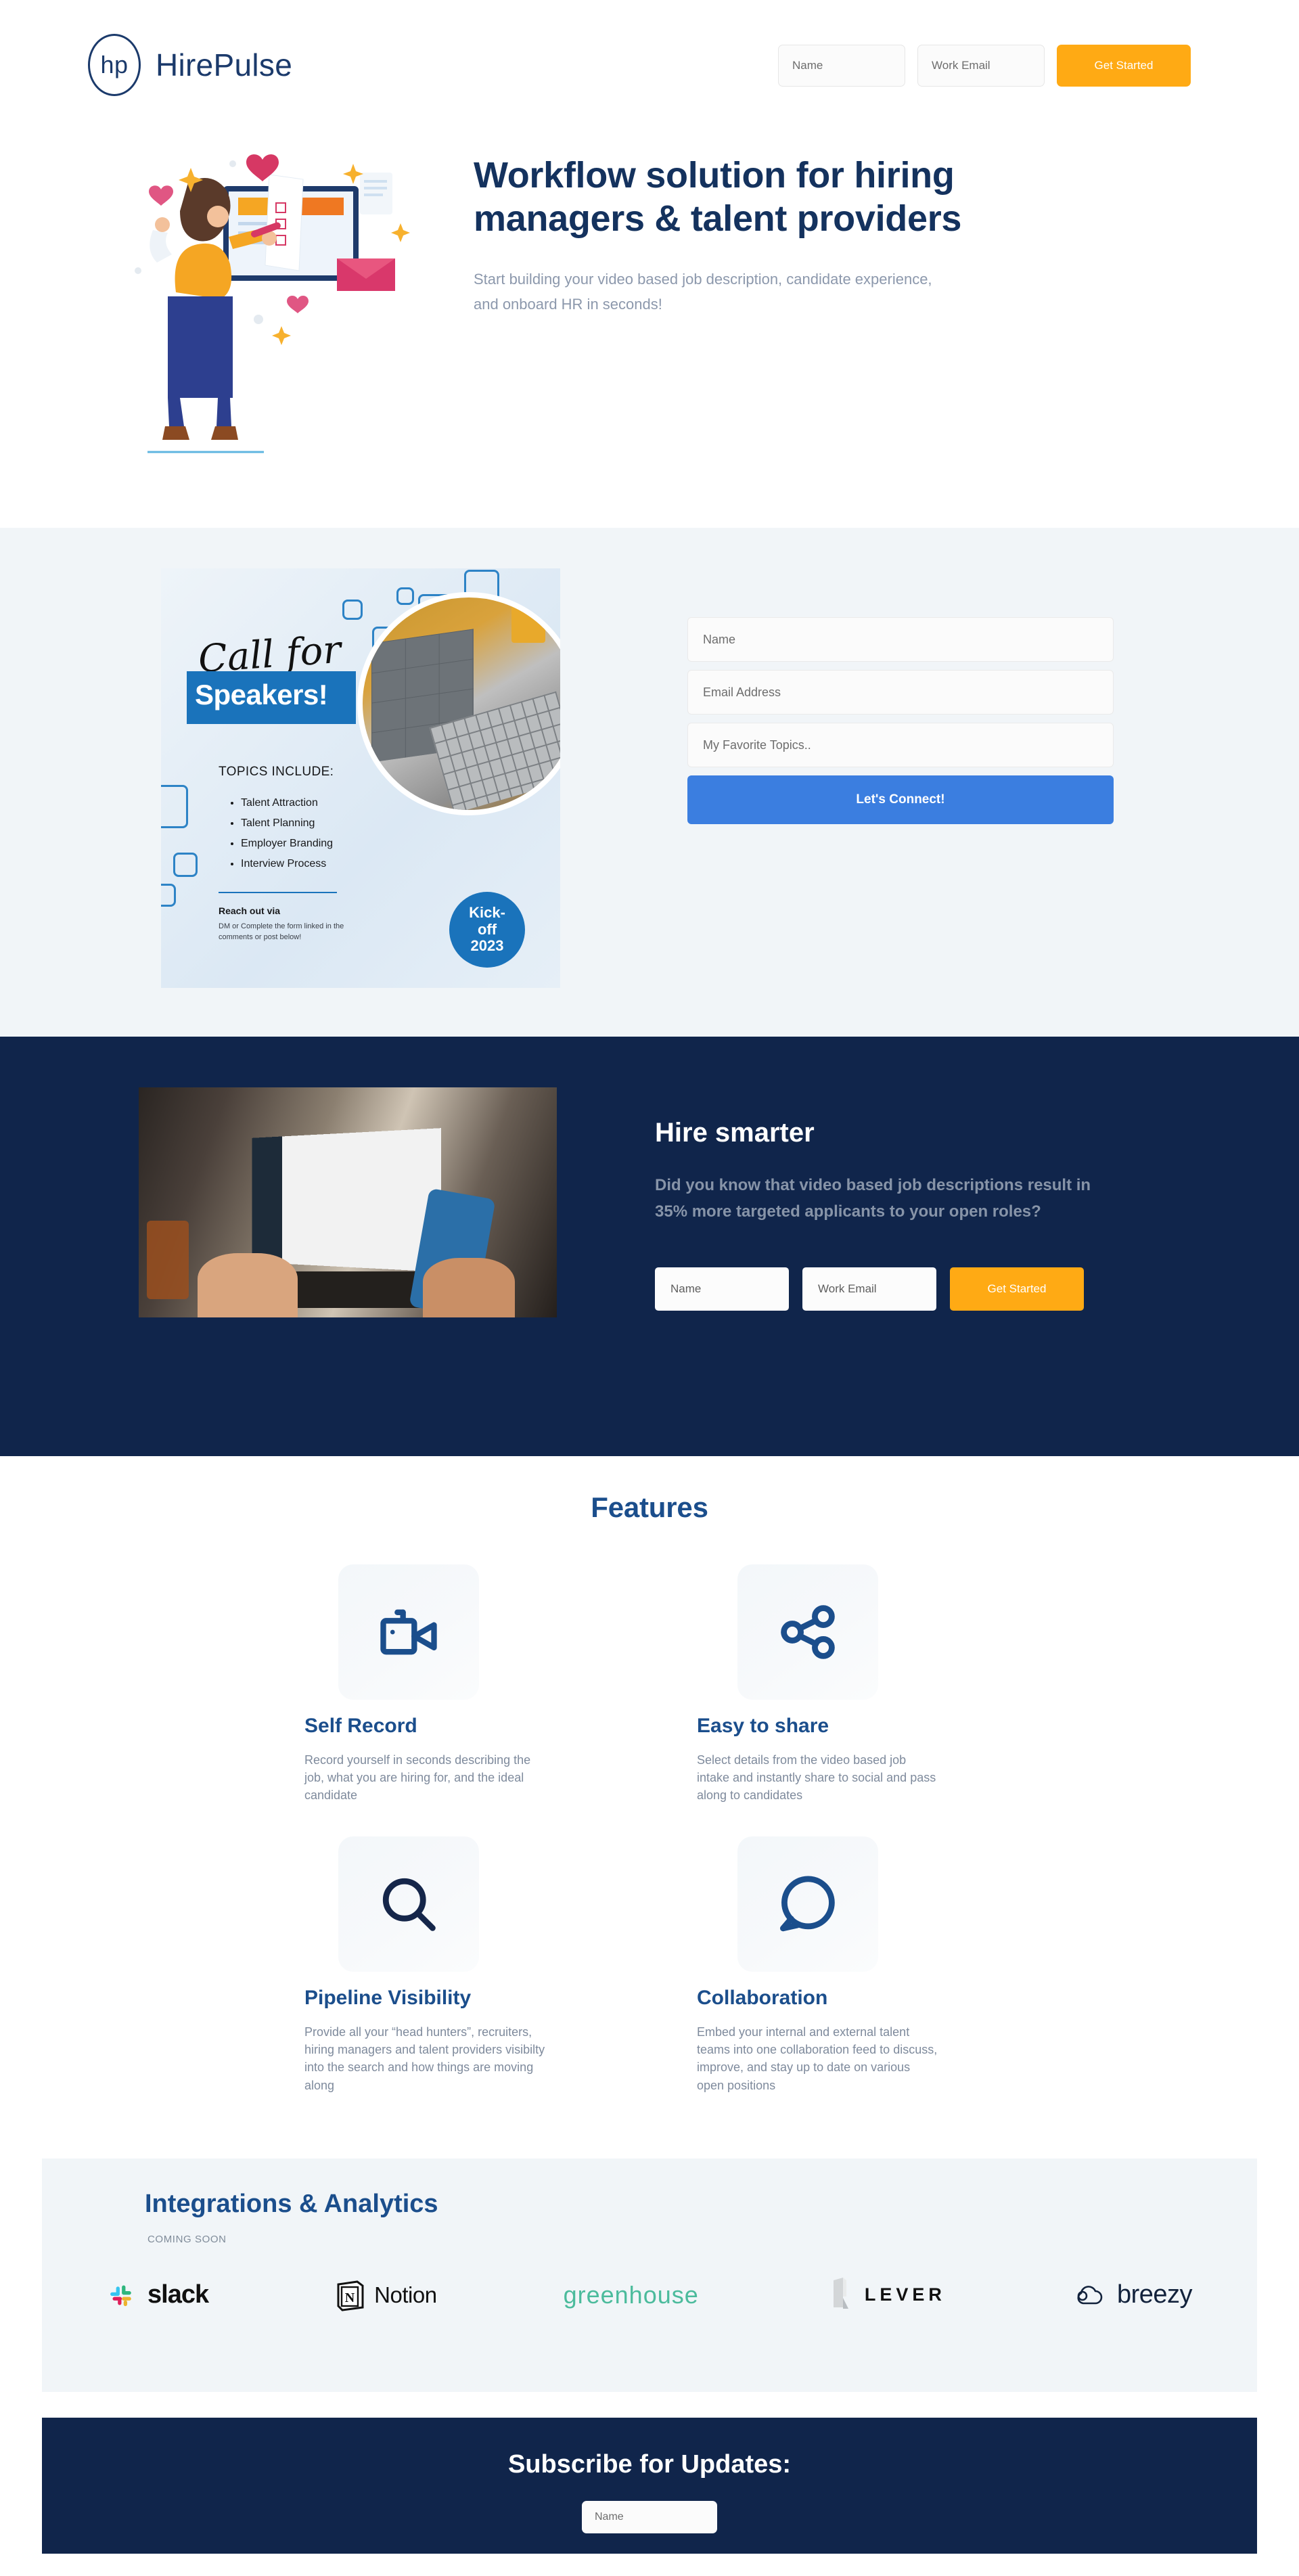 This screenshot has width=1299, height=2576. What do you see at coordinates (287, 803) in the screenshot?
I see `list-item: Talent Attraction` at bounding box center [287, 803].